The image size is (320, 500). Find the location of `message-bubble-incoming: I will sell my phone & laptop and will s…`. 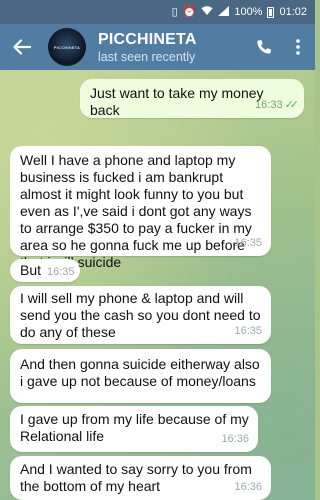

message-bubble-incoming: I will sell my phone & laptop and will s… is located at coordinates (140, 315).